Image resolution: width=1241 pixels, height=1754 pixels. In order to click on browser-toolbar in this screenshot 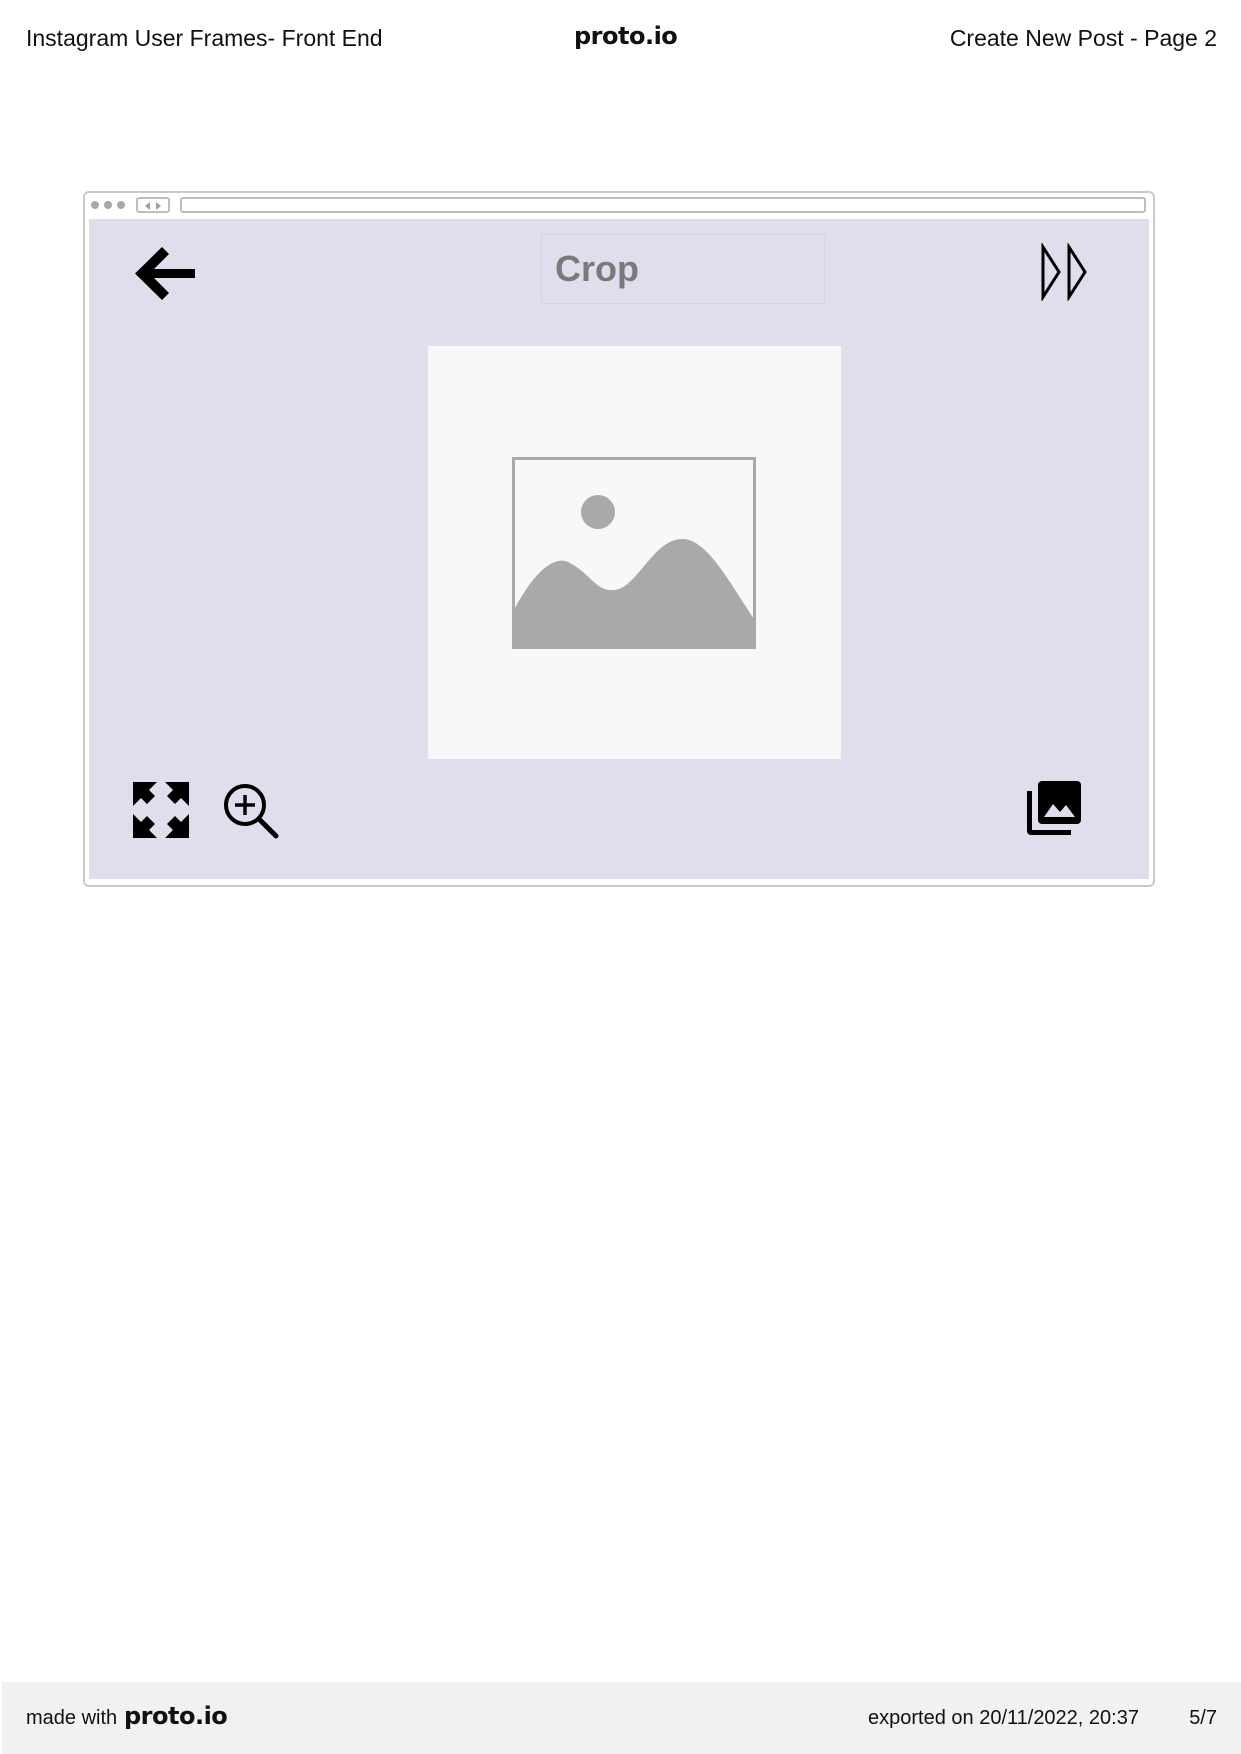, I will do `click(619, 206)`.